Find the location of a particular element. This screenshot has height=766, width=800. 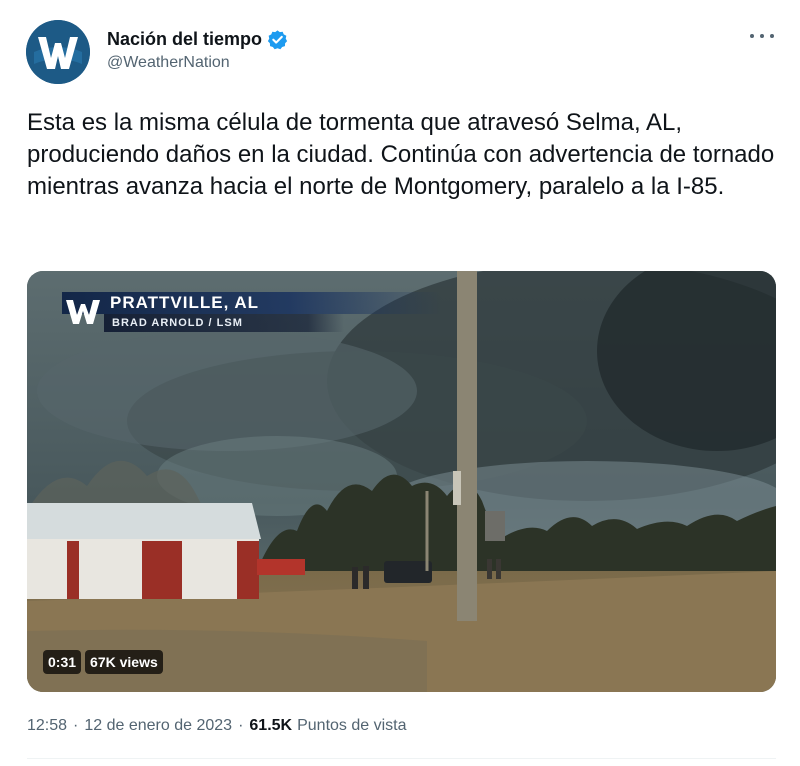

author-avatar is located at coordinates (58, 52).